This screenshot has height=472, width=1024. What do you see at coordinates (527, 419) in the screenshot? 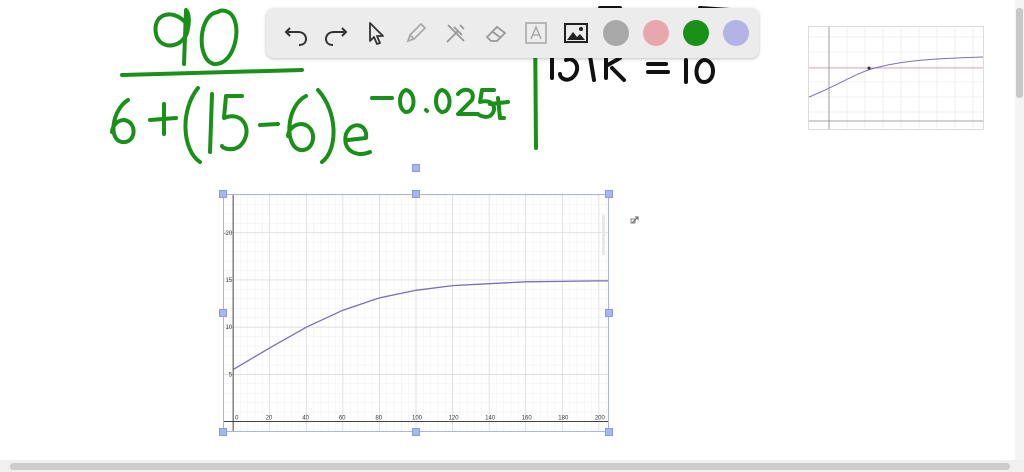
I see `x-tick-label: 160` at bounding box center [527, 419].